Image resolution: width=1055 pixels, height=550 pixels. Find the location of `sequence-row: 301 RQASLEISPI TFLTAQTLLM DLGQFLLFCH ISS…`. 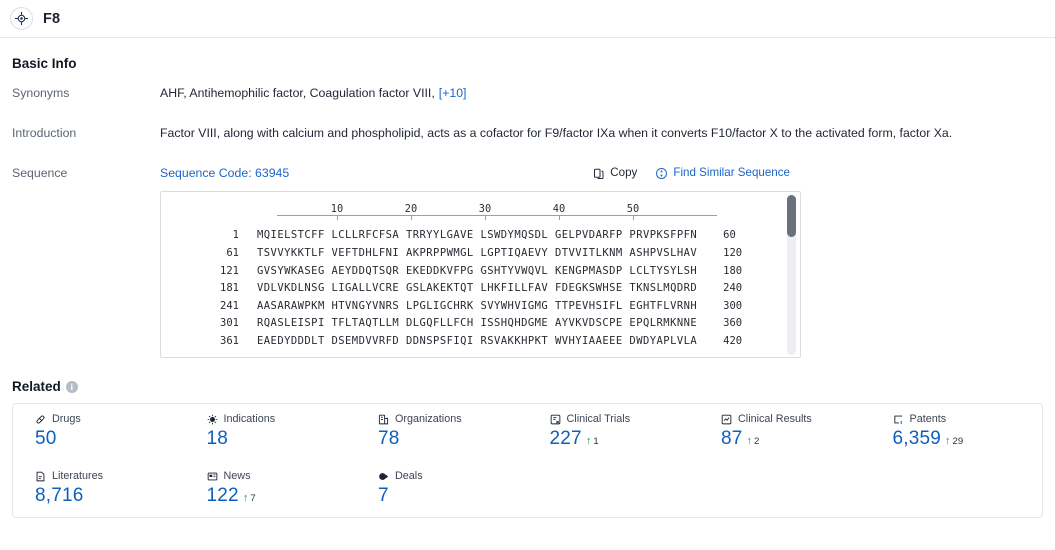

sequence-row: 301 RQASLEISPI TFLTAQTLLM DLGQFLLFCH ISS… is located at coordinates (480, 324).